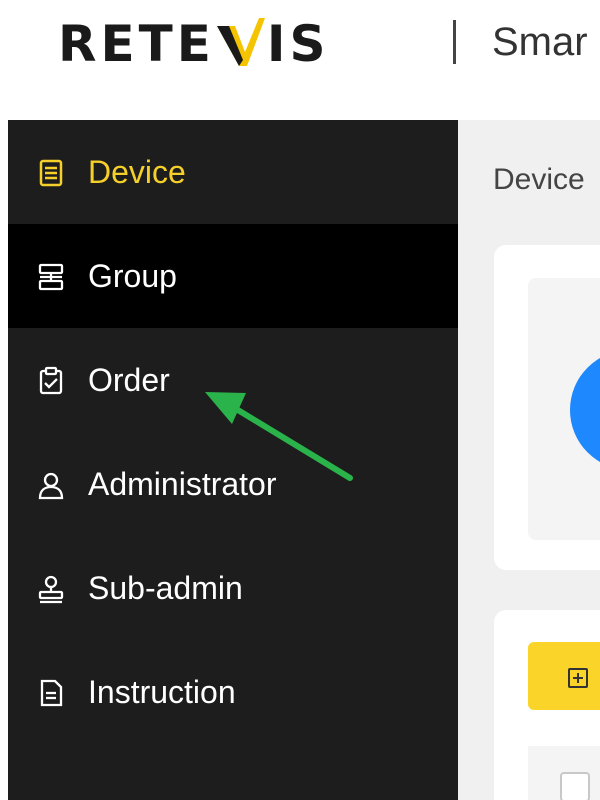  I want to click on clipboard-check-icon, so click(51, 380).